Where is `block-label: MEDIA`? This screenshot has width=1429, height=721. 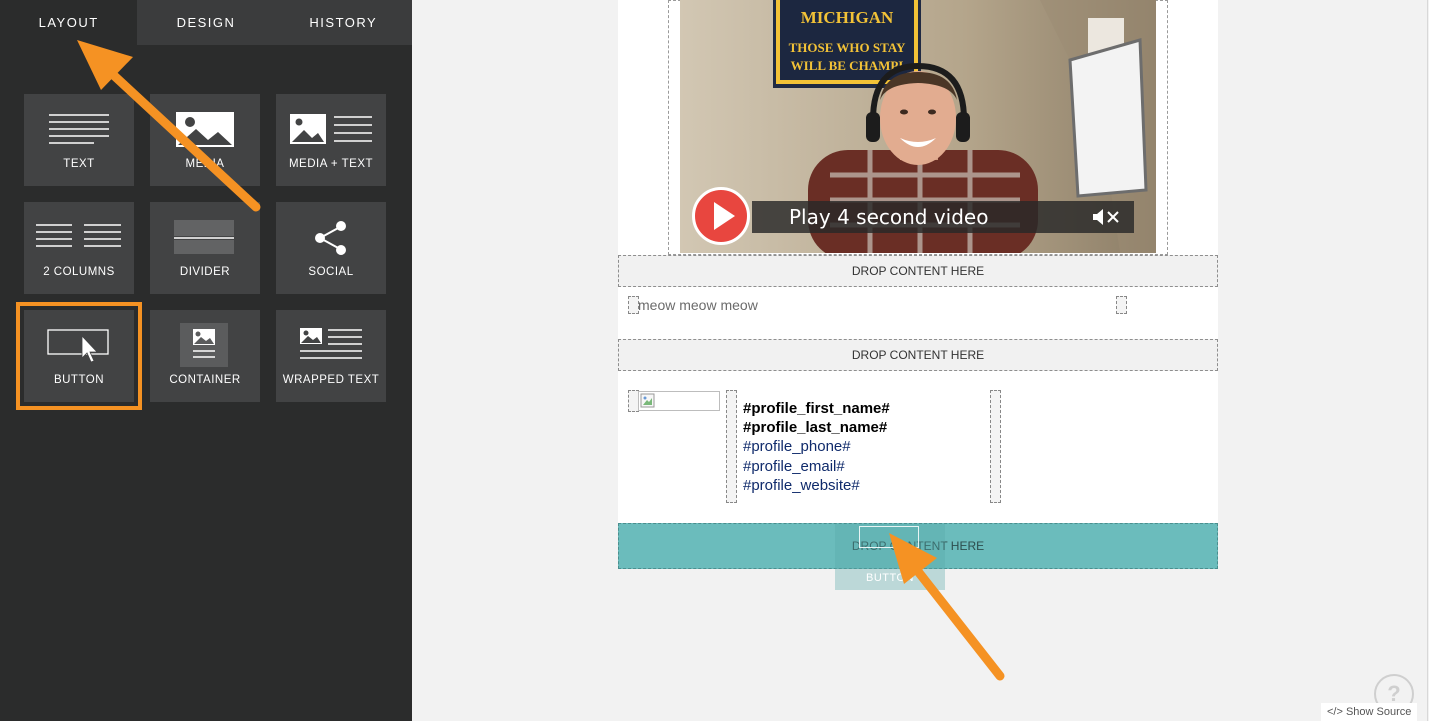 block-label: MEDIA is located at coordinates (205, 164).